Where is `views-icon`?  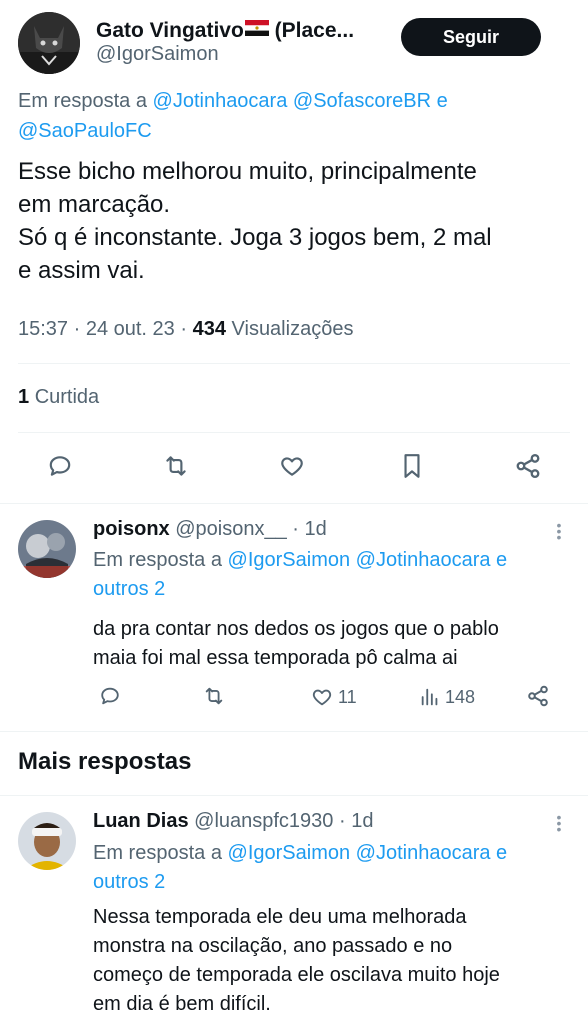
views-icon is located at coordinates (430, 697).